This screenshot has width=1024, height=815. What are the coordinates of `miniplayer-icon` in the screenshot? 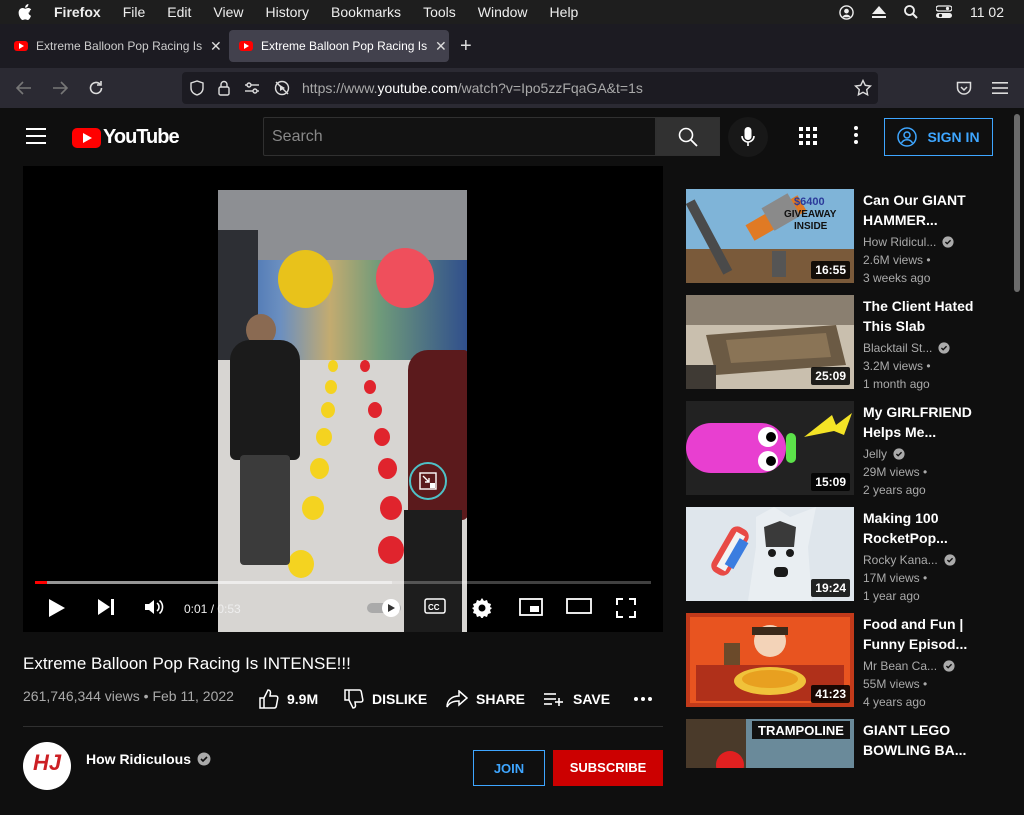 It's located at (531, 607).